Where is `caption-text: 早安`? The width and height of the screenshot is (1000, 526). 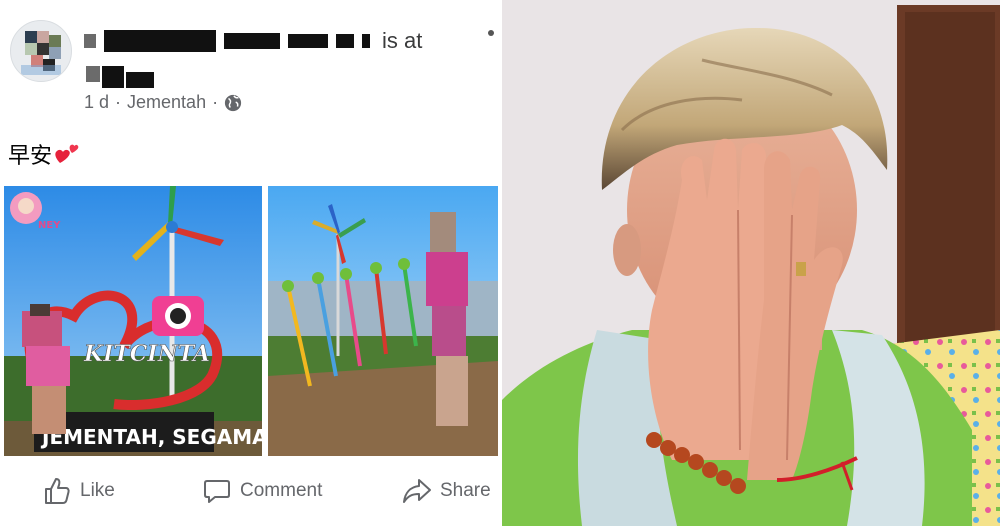 caption-text: 早安 is located at coordinates (30, 156).